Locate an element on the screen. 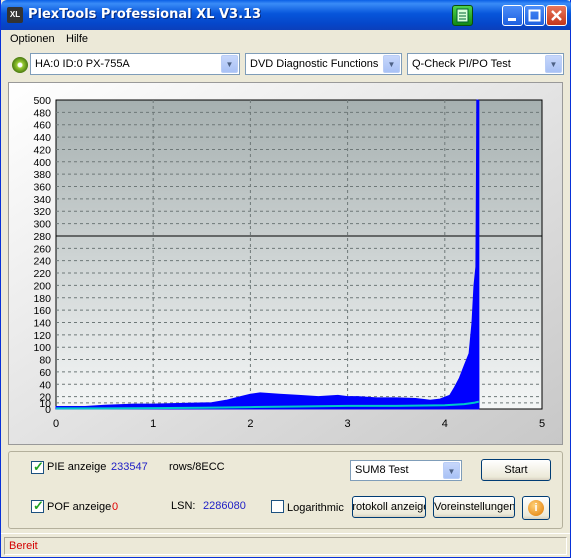  pie-unit: rows/8ECC is located at coordinates (197, 467).